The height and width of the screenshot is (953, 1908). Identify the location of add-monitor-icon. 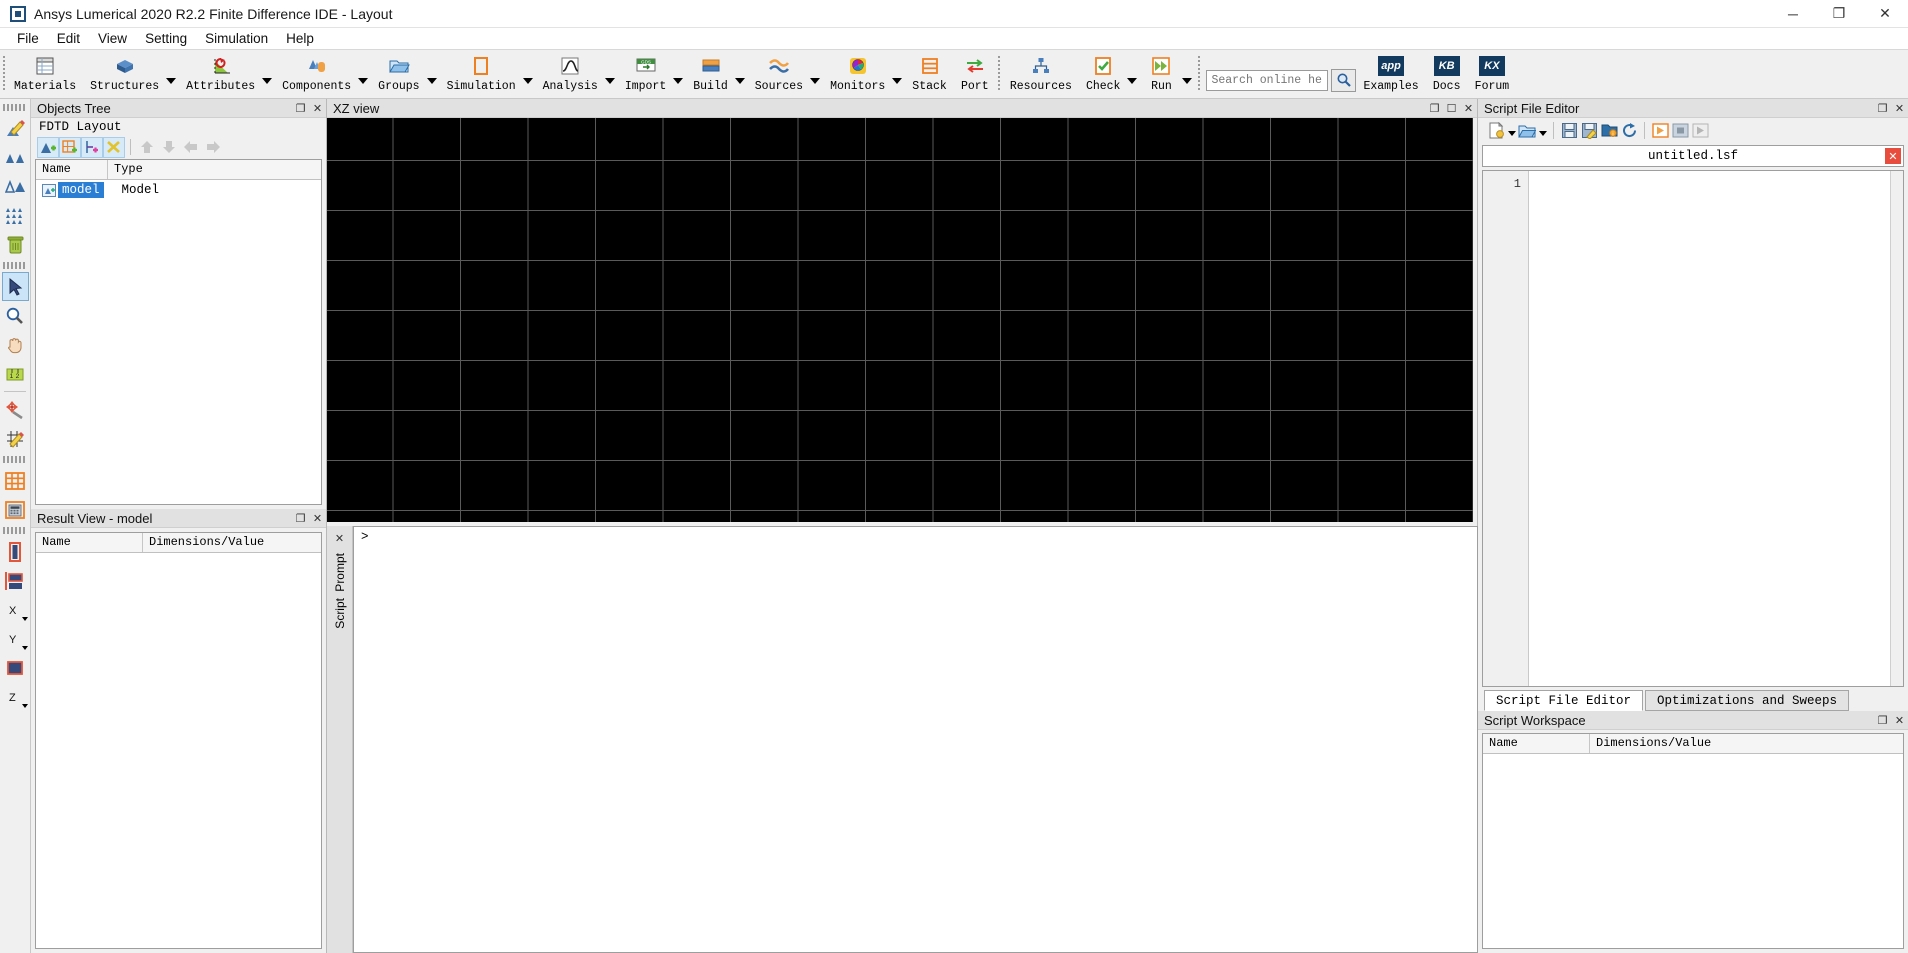
(92, 147).